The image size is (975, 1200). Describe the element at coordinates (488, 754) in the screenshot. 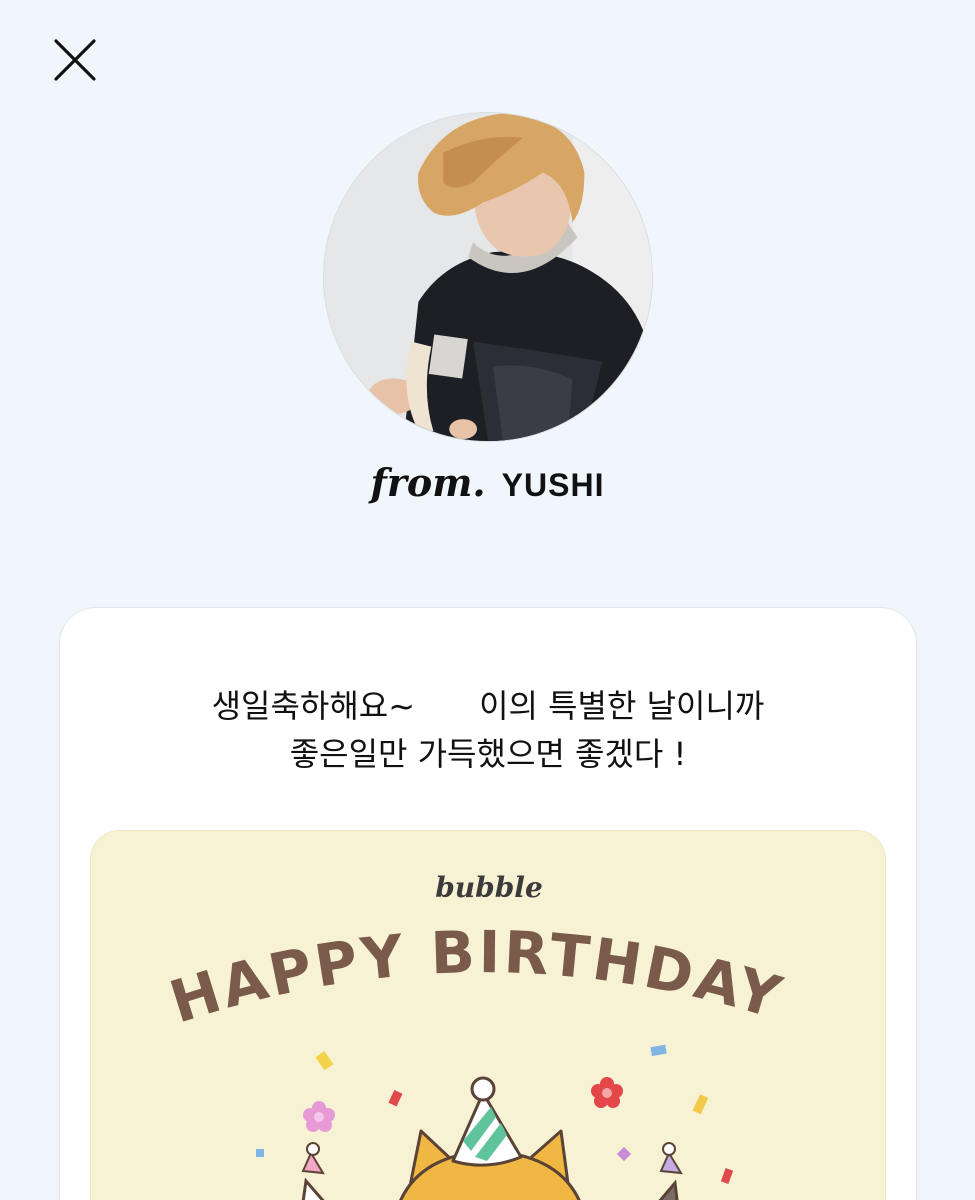

I see `message-line-2: 좋은일만 가득했으면 좋겠다 !` at that location.